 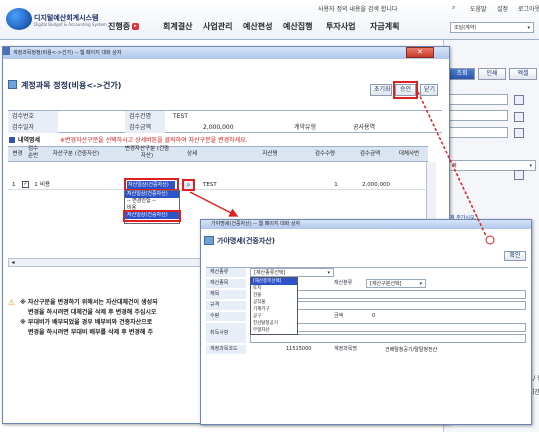 What do you see at coordinates (490, 240) in the screenshot?
I see `confirm-target-marker` at bounding box center [490, 240].